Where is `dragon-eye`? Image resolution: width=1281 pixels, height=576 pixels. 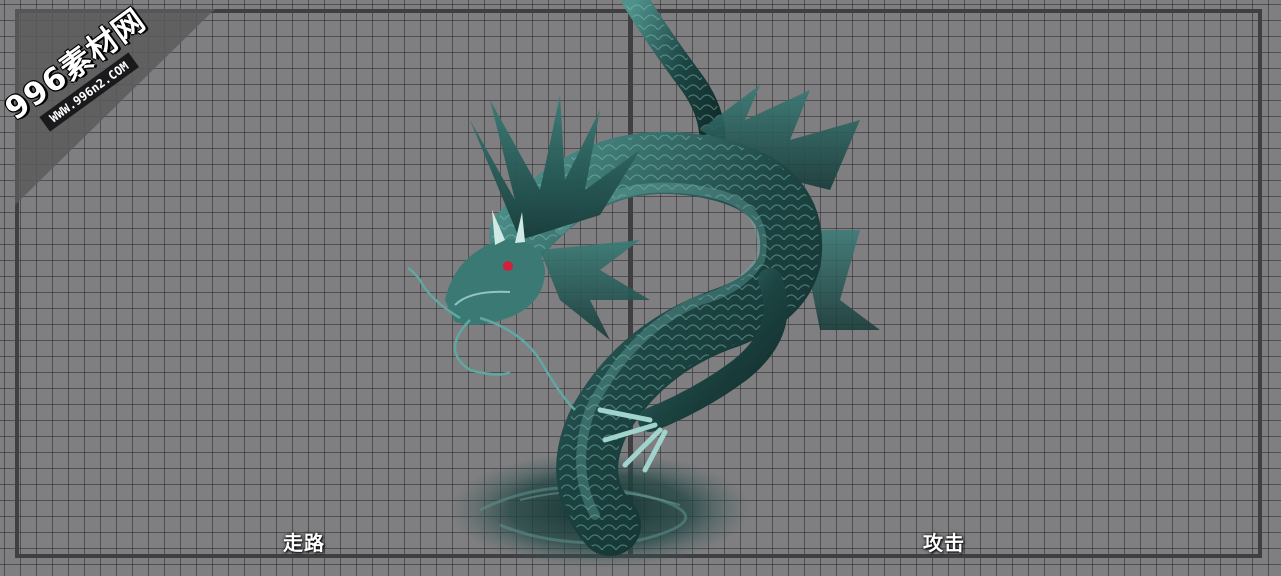 dragon-eye is located at coordinates (508, 266).